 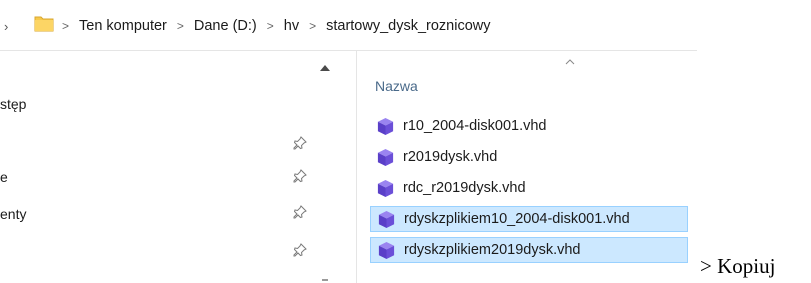 I want to click on breadcrumb-hv: hv, so click(x=291, y=26).